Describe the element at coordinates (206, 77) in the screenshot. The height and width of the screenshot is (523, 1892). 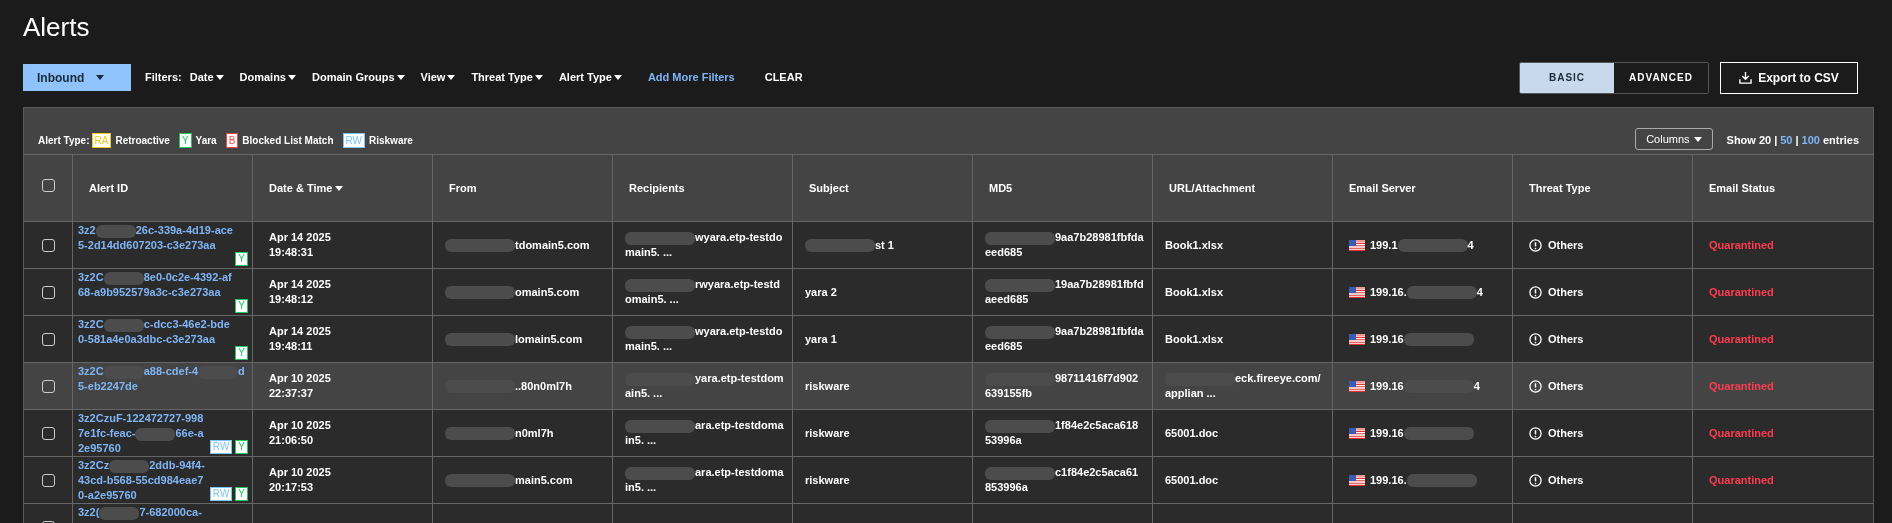
I see `filter-dropdown: Date` at that location.